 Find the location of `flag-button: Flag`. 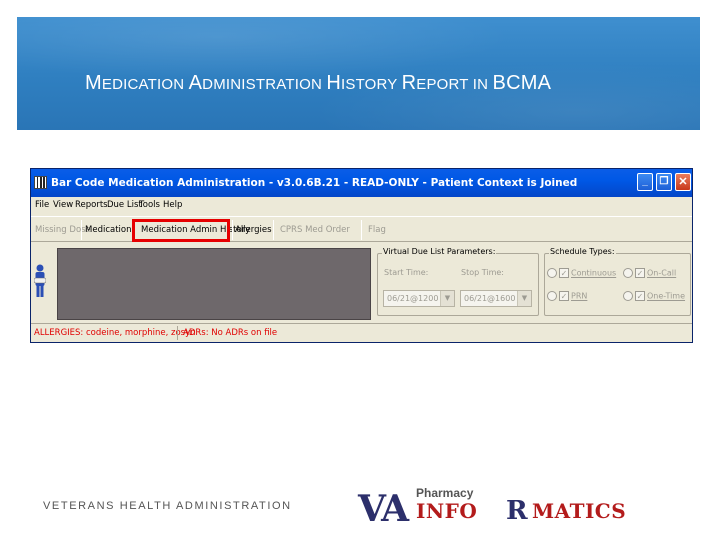

flag-button: Flag is located at coordinates (377, 230).